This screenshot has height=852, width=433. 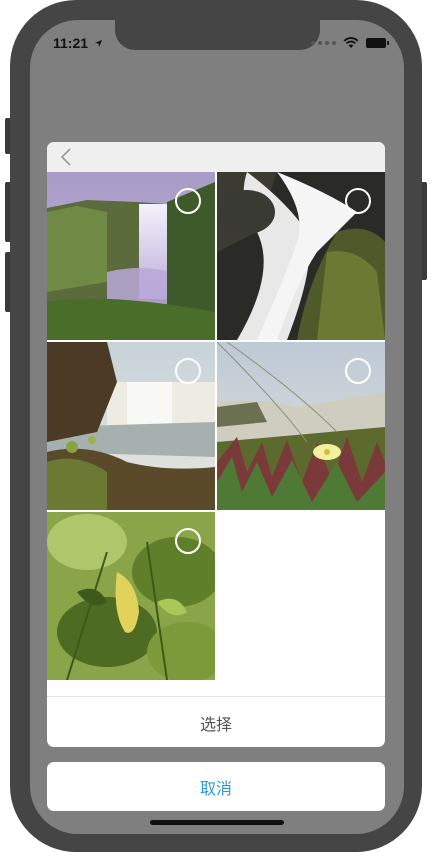 What do you see at coordinates (78, 43) in the screenshot?
I see `status-time: 11:21` at bounding box center [78, 43].